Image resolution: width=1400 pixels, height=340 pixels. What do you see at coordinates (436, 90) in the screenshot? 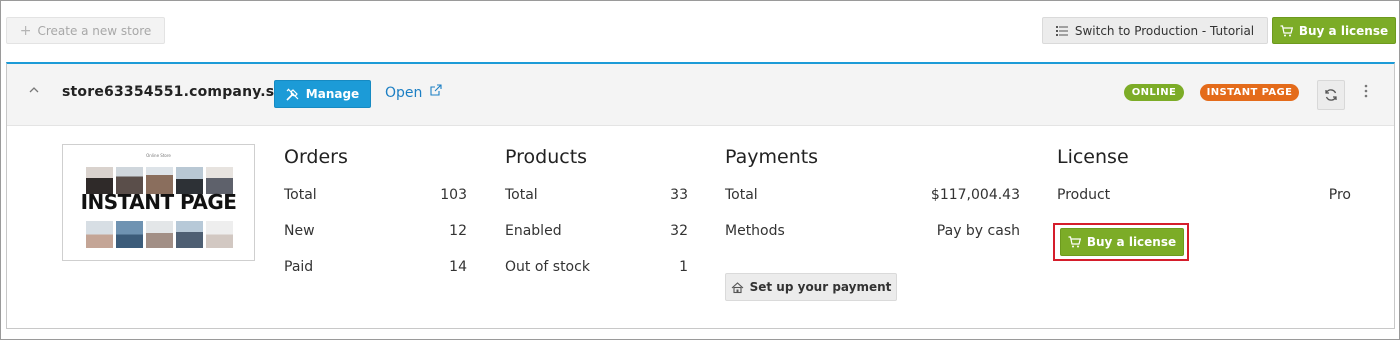
I see `external-link-icon` at bounding box center [436, 90].